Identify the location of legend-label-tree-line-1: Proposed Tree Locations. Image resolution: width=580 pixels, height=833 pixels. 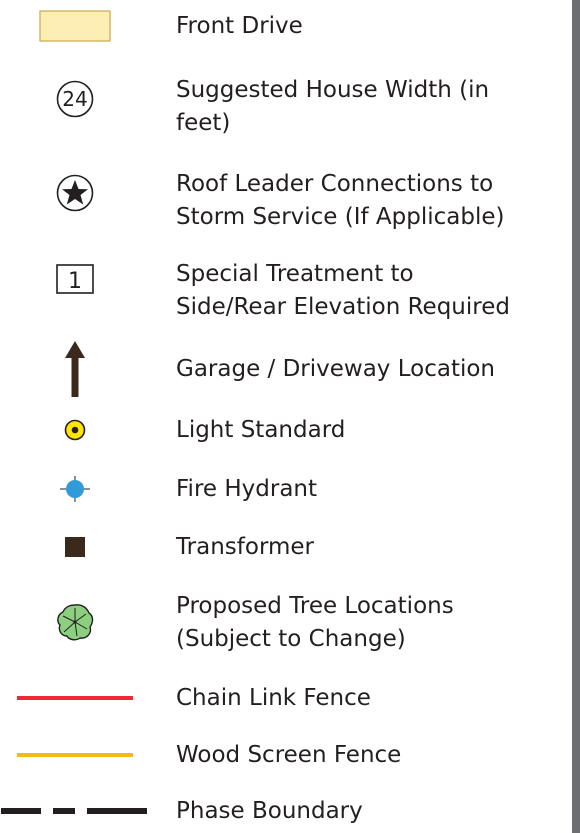
(315, 606).